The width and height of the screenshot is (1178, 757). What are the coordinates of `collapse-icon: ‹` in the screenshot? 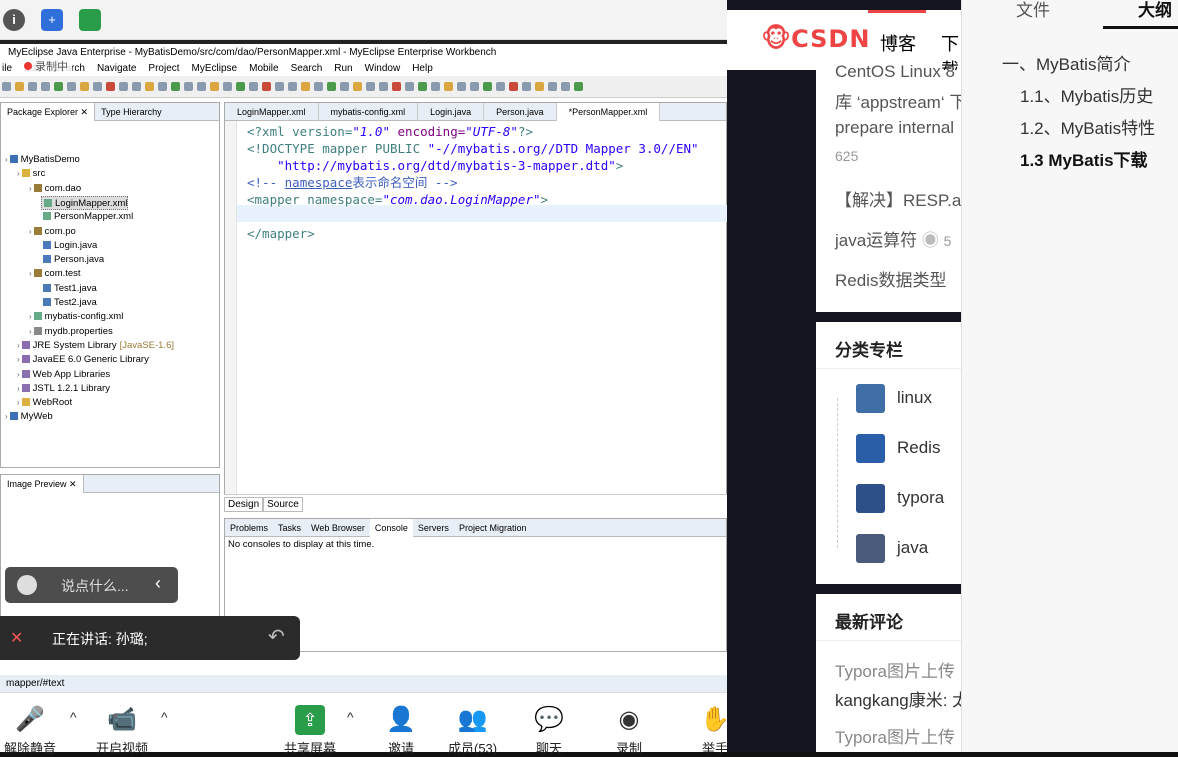 It's located at (158, 583).